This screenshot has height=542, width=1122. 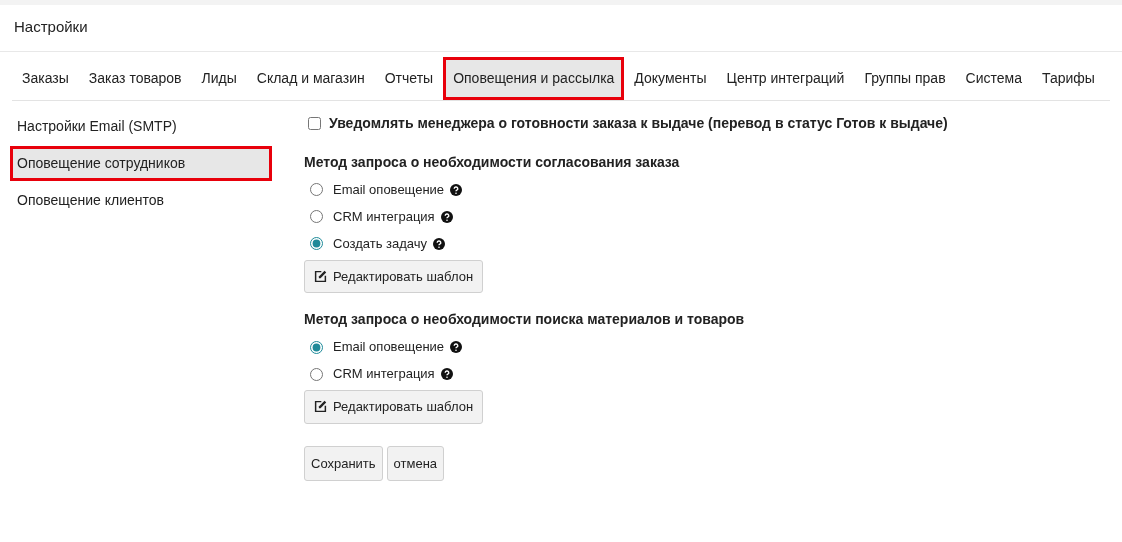 What do you see at coordinates (525, 319) in the screenshot?
I see `section-title: Метод запроса о необходимости поиска материалов и товаров` at bounding box center [525, 319].